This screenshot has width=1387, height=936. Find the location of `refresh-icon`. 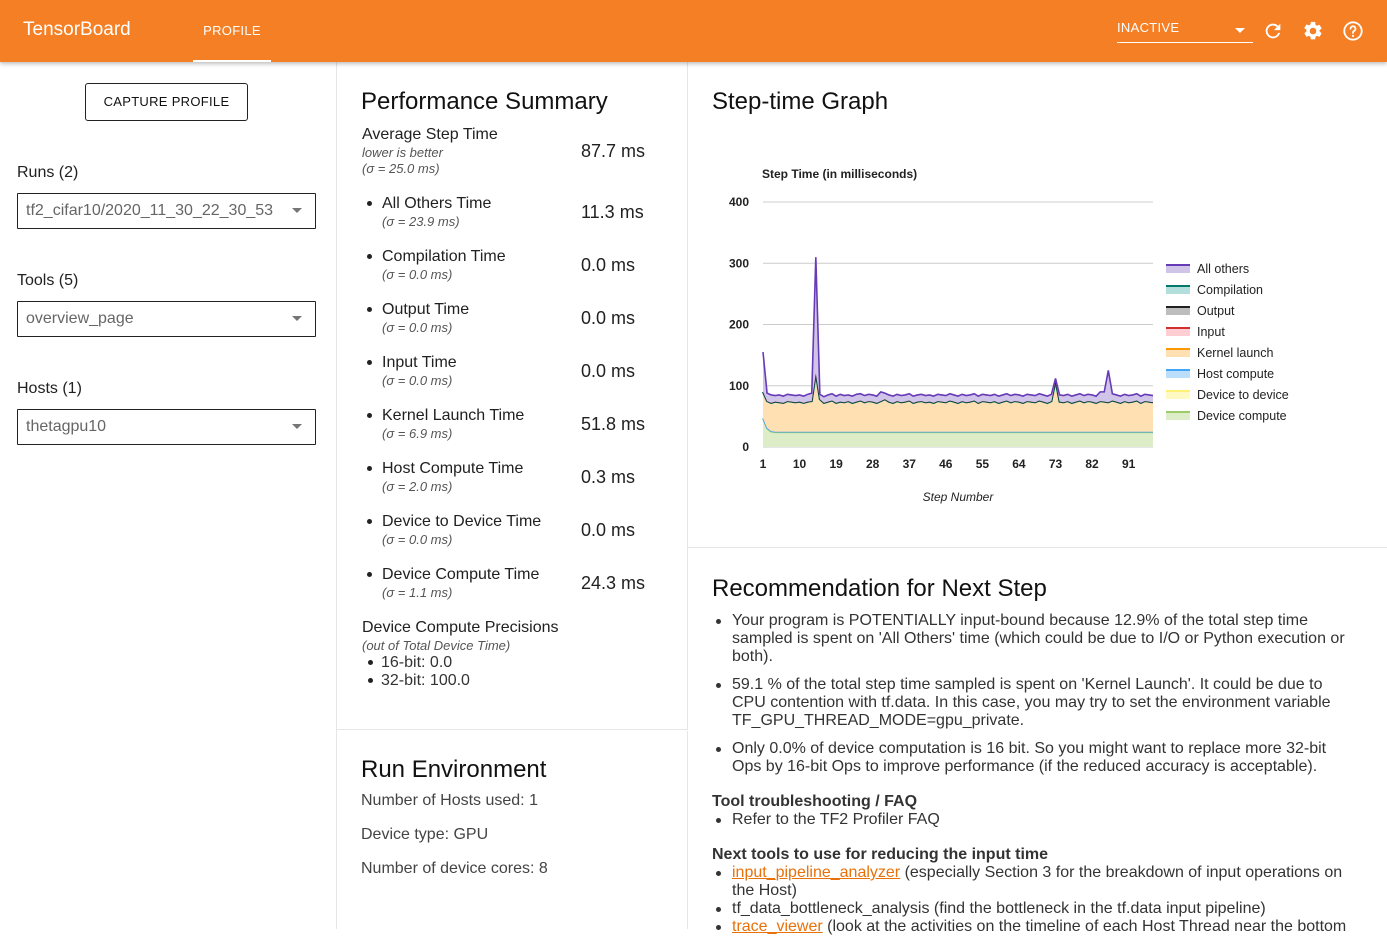

refresh-icon is located at coordinates (1273, 31).